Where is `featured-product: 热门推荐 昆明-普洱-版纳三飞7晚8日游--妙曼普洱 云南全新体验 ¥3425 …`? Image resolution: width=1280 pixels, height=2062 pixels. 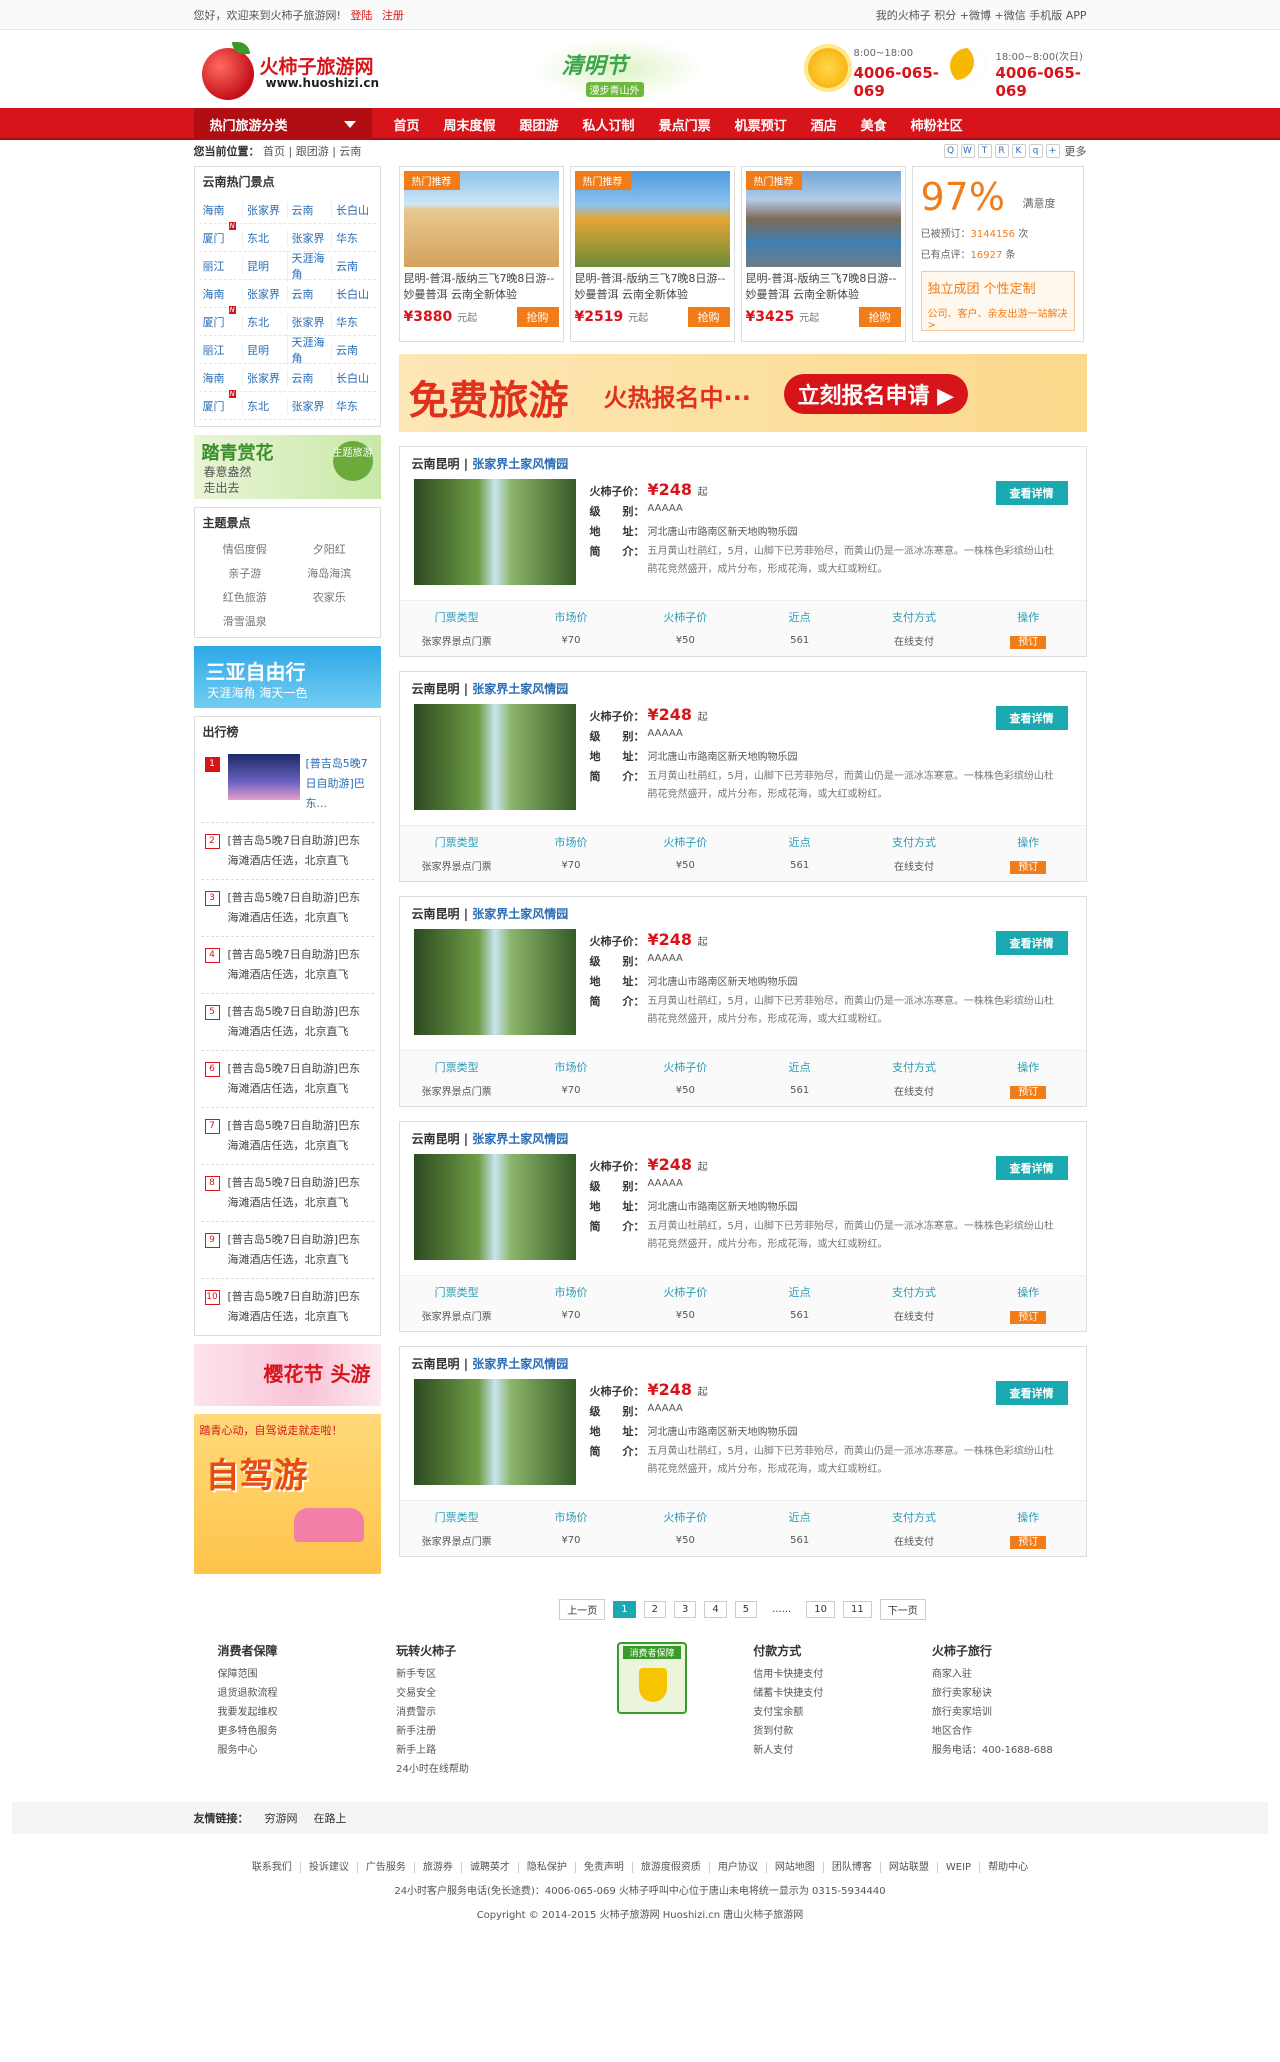 featured-product: 热门推荐 昆明-普洱-版纳三飞7晚8日游--妙曼普洱 云南全新体验 ¥3425 … is located at coordinates (823, 254).